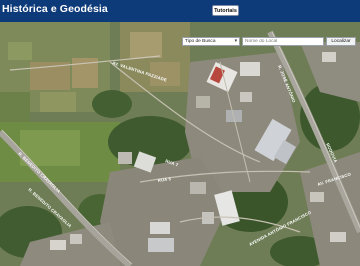 The image size is (360, 266). I want to click on search-type-label: Tipo de Busca, so click(200, 41).